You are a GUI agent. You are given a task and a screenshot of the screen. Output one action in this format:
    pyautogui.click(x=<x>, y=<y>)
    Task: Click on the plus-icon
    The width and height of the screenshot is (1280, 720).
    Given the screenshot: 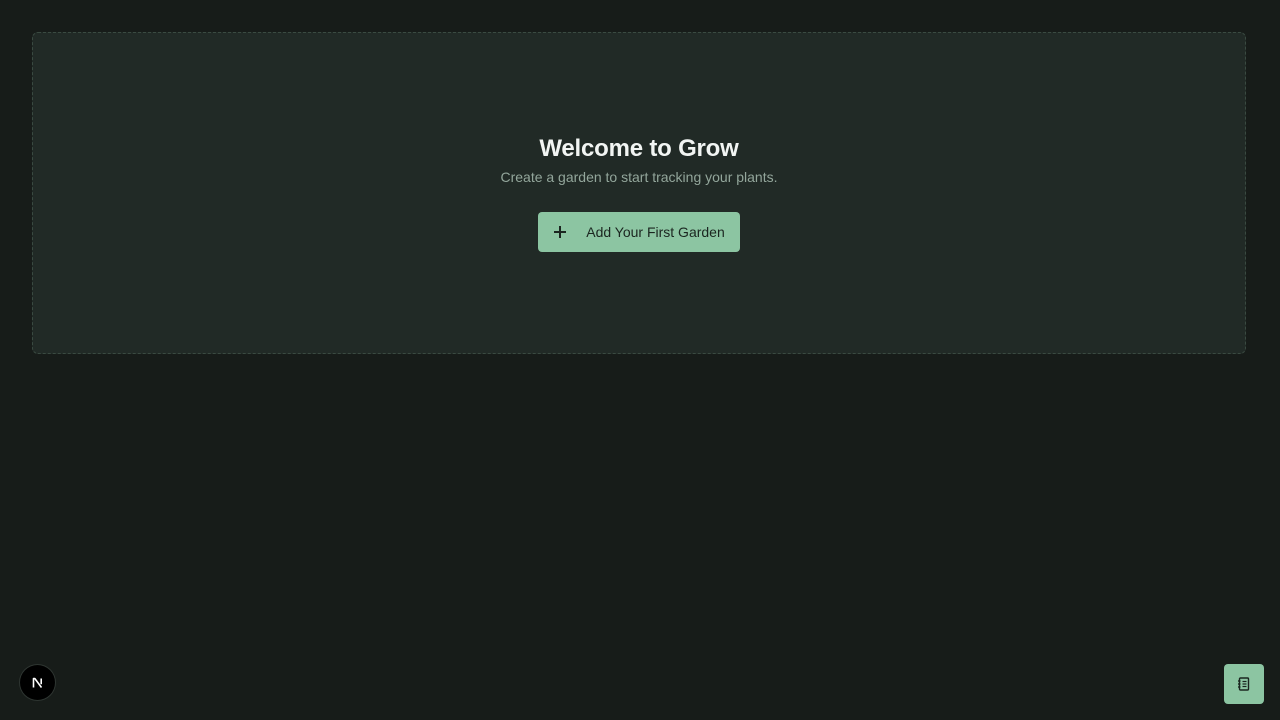 What is the action you would take?
    pyautogui.click(x=560, y=232)
    